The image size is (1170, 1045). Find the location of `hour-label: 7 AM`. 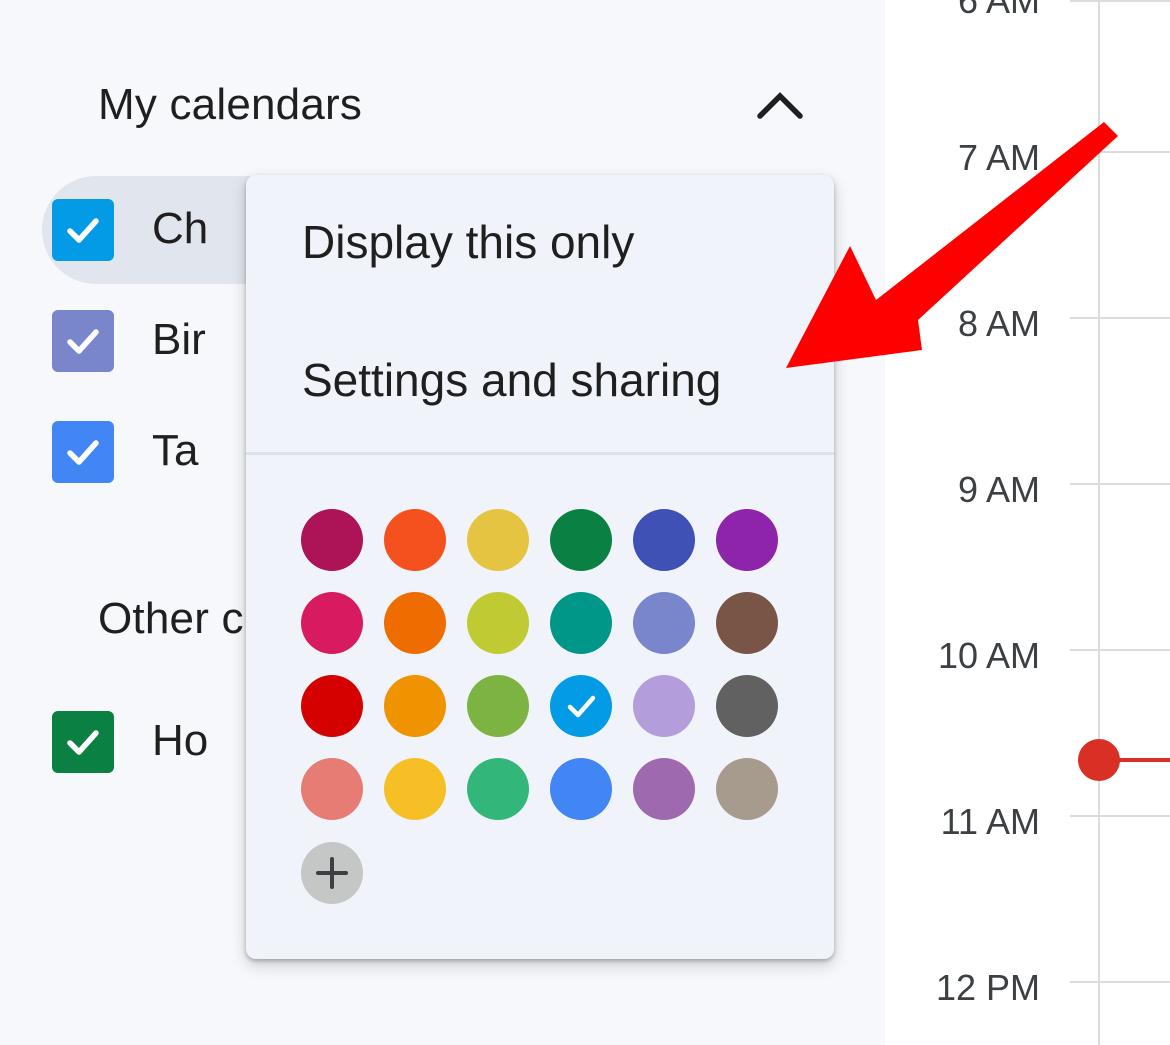

hour-label: 7 AM is located at coordinates (998, 157).